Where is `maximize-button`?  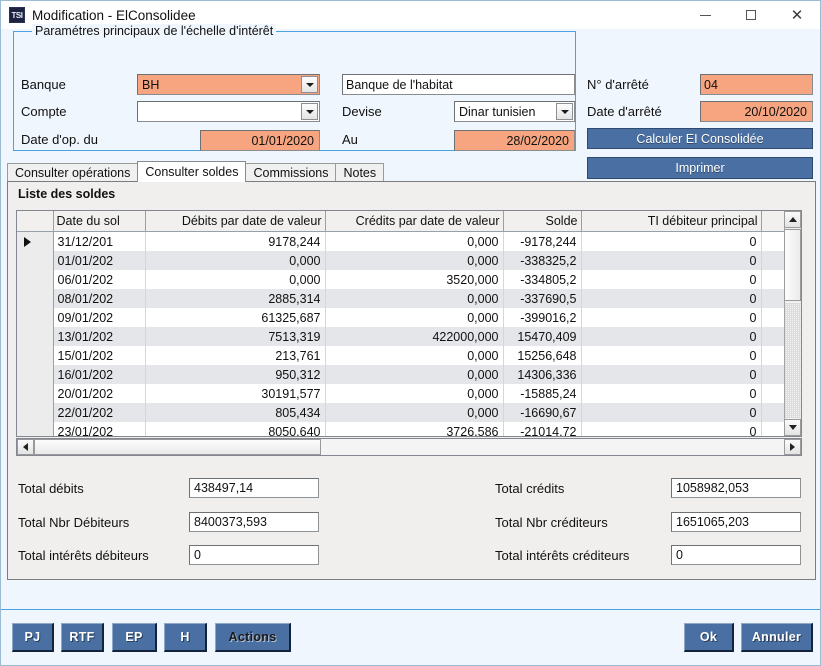
maximize-button is located at coordinates (751, 15).